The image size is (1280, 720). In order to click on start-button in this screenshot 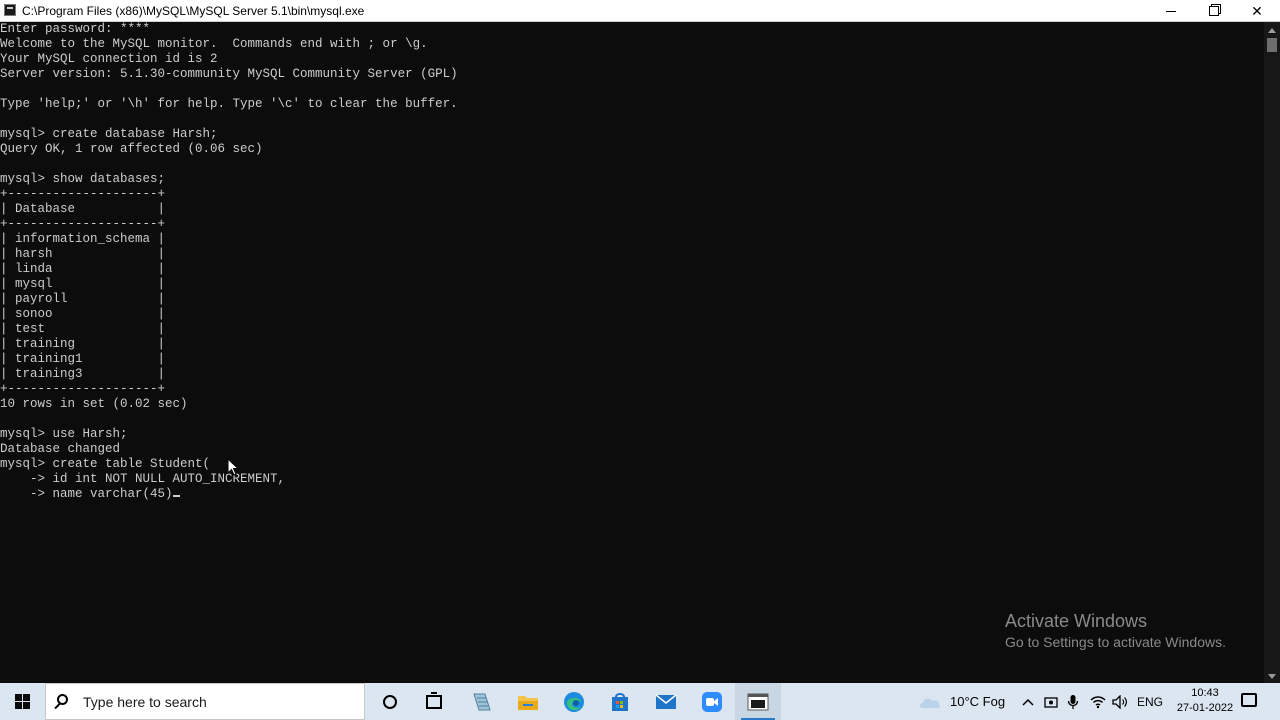, I will do `click(22, 701)`.